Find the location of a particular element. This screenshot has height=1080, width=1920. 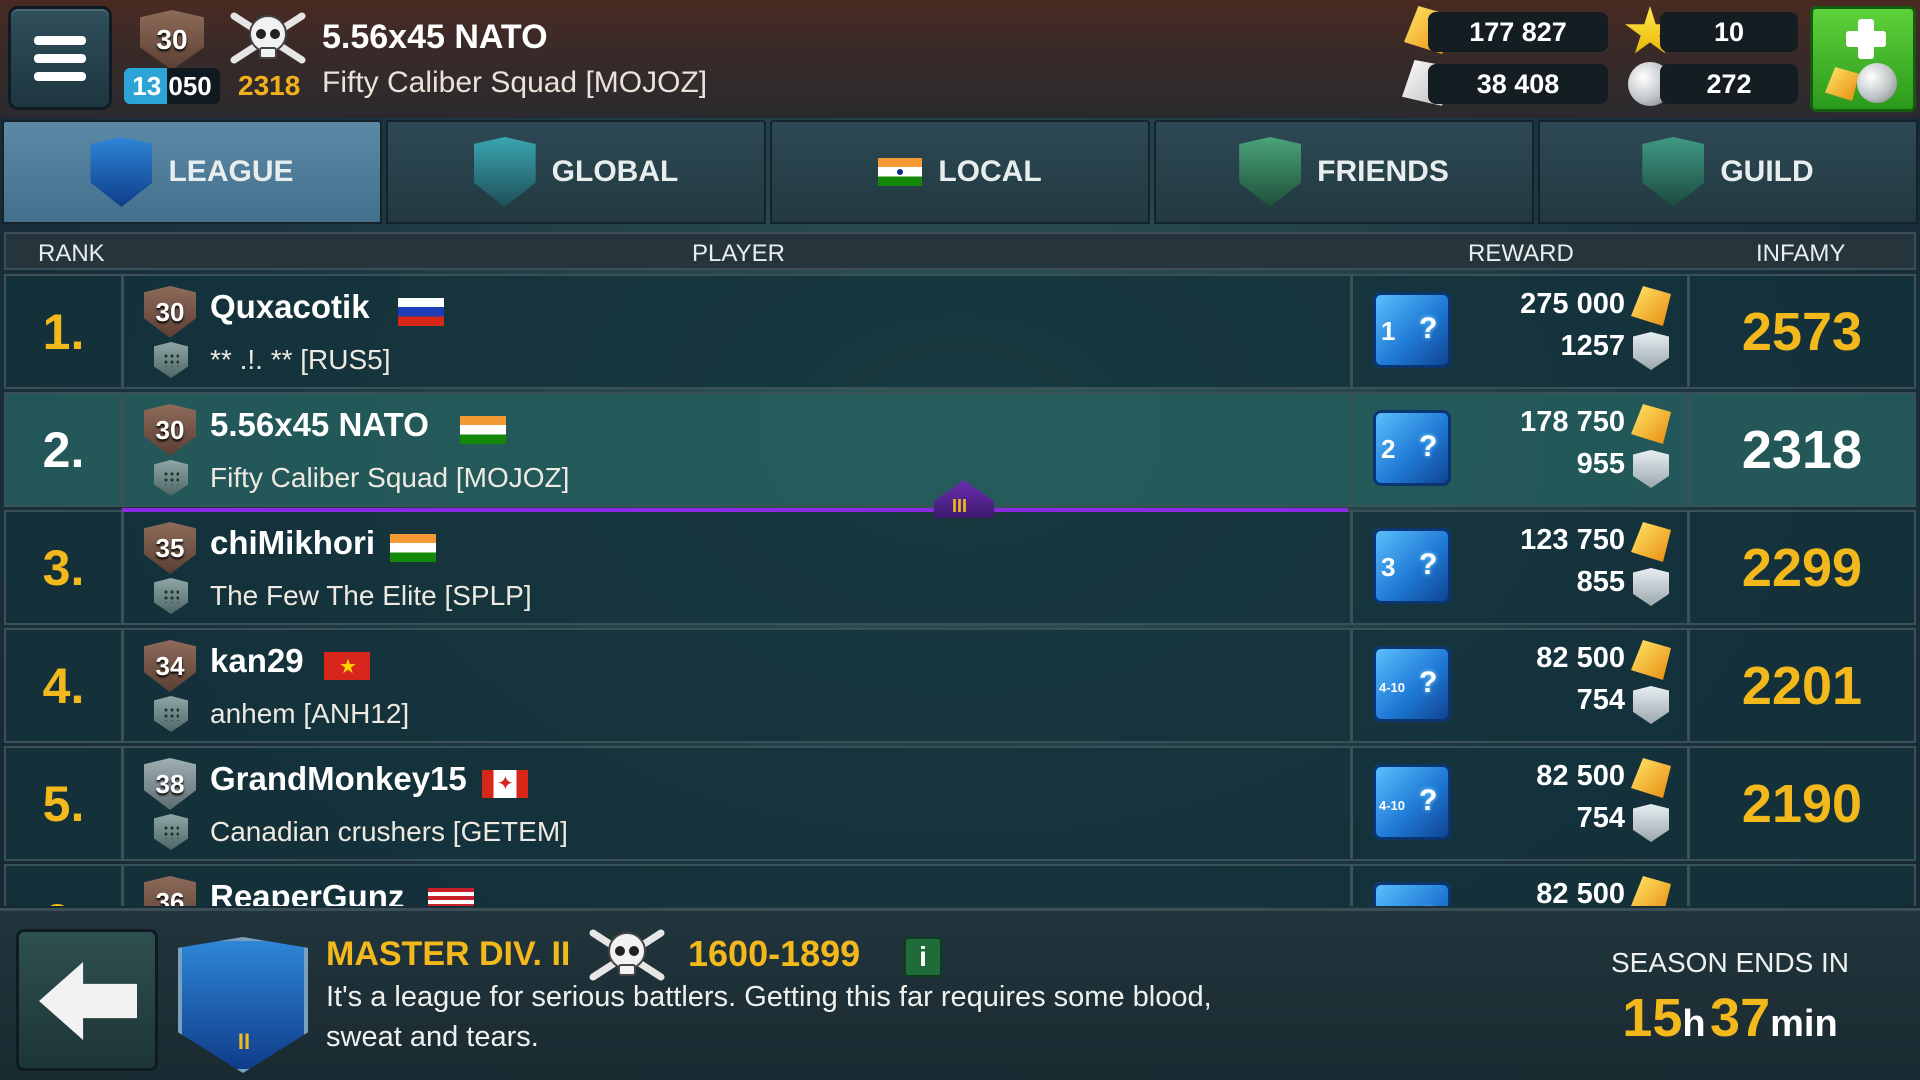

player-xp-bar: 13 050 is located at coordinates (172, 86).